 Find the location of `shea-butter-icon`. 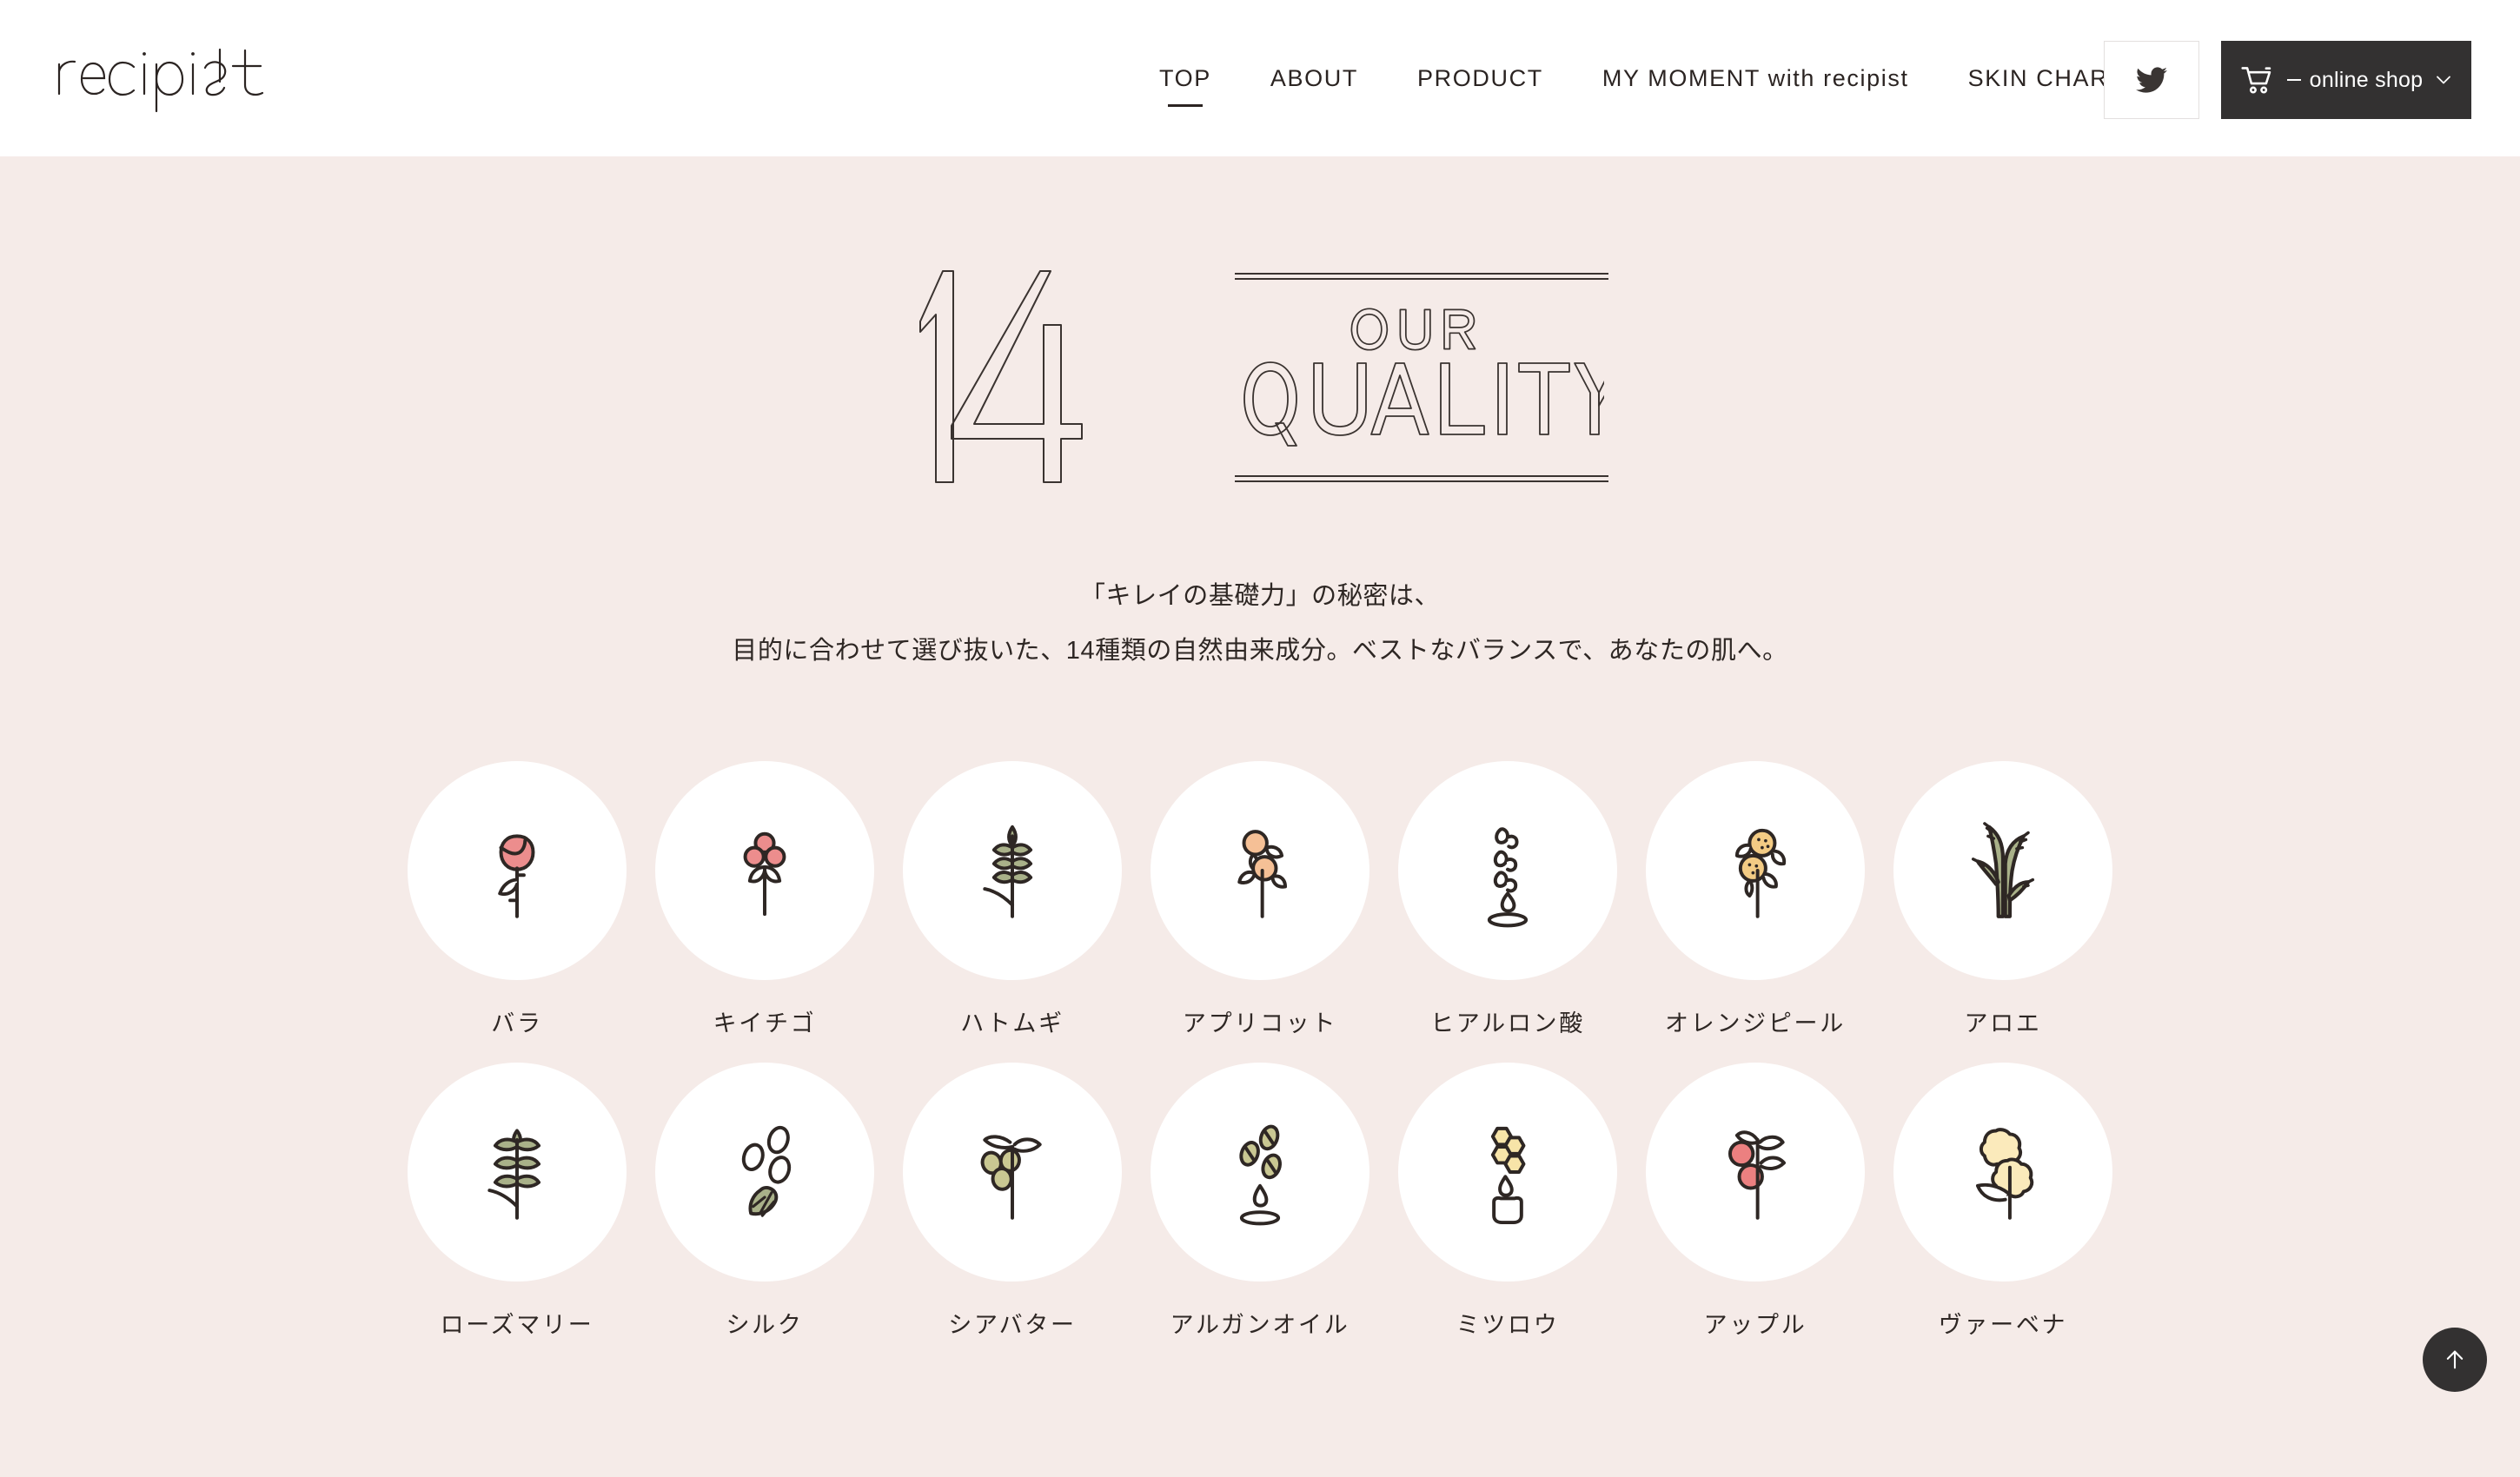

shea-butter-icon is located at coordinates (1011, 1177).